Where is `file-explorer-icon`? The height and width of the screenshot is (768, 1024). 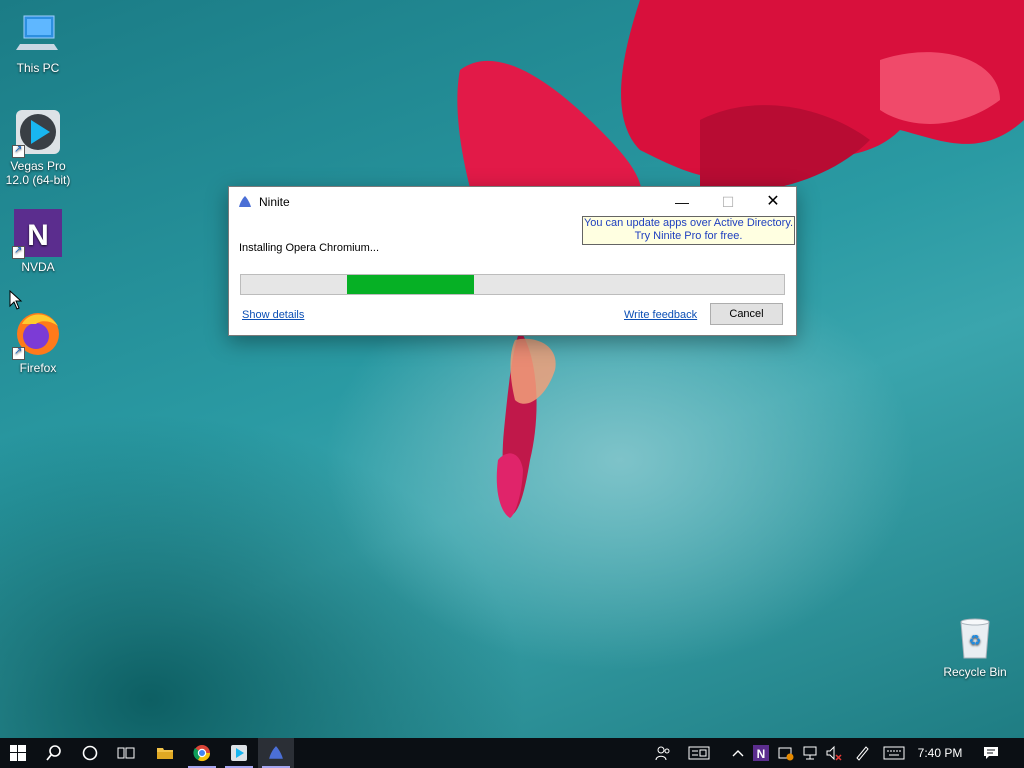
file-explorer-icon is located at coordinates (165, 753).